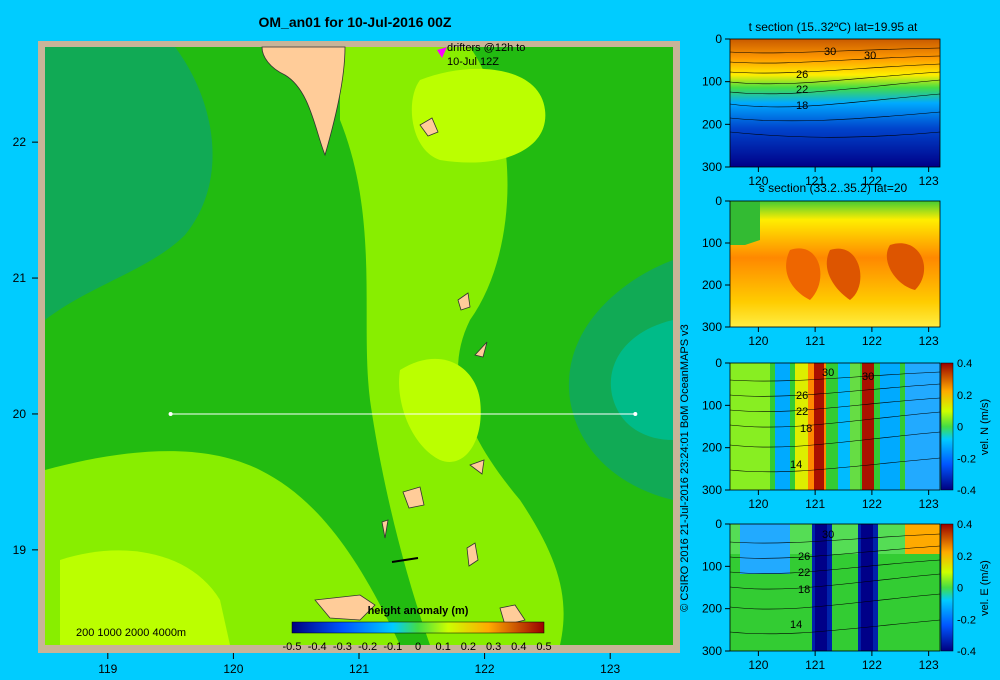 The image size is (1000, 680). Describe the element at coordinates (815, 341) in the screenshot. I see `s-x-tick-label-1: 121` at that location.